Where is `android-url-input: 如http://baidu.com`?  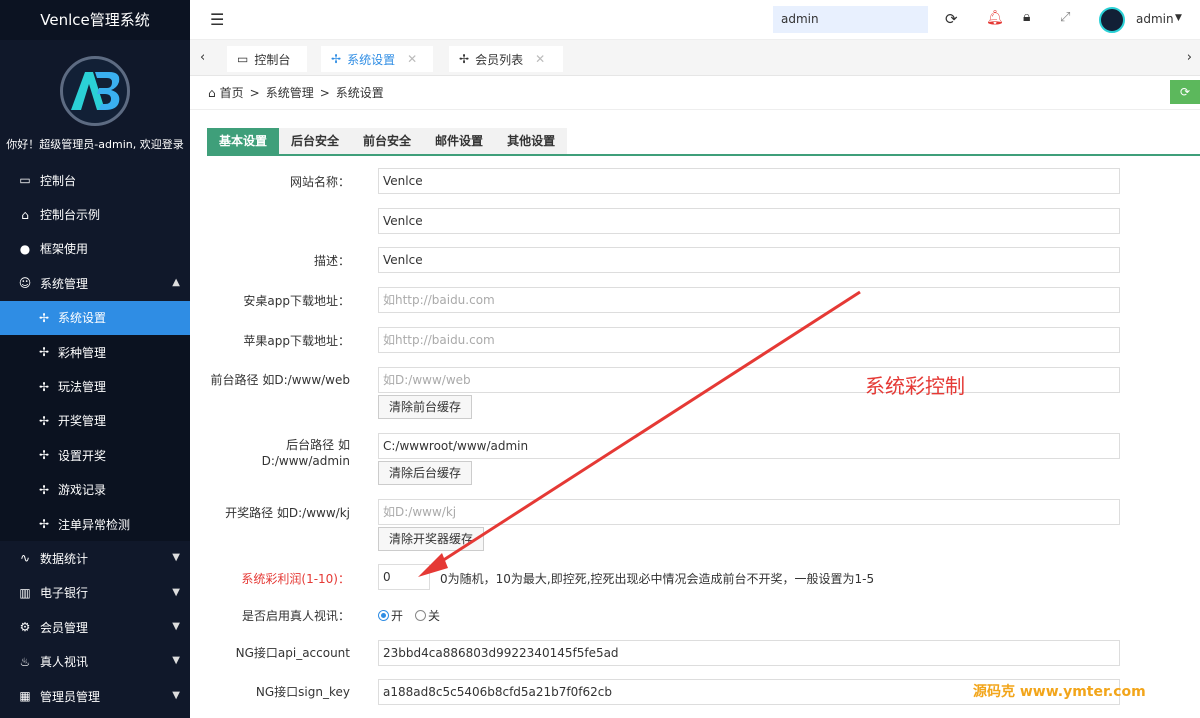
android-url-input: 如http://baidu.com is located at coordinates (749, 300).